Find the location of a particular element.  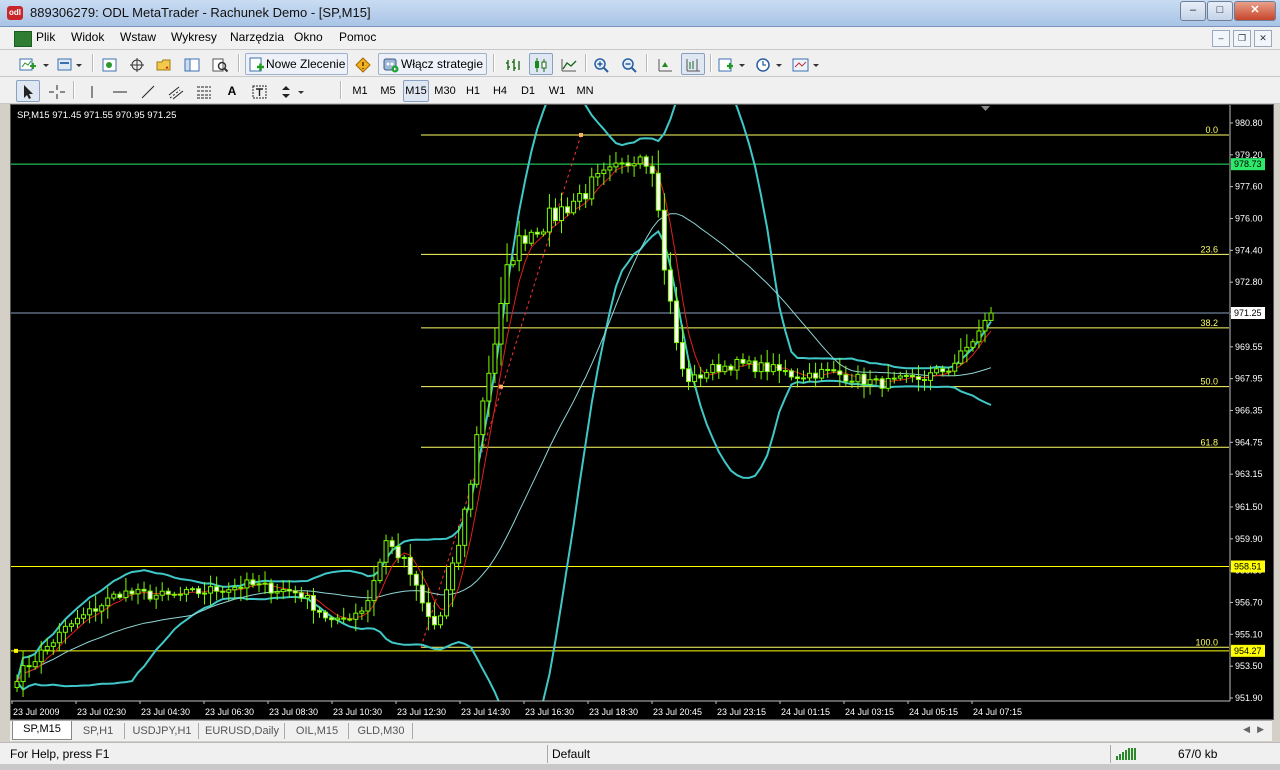

timeframe-m30: M30 is located at coordinates (445, 91).